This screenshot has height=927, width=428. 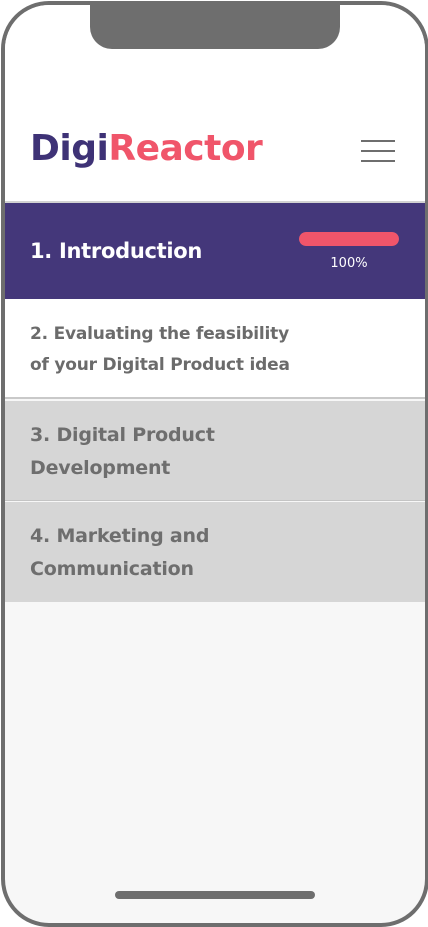 I want to click on home-indicator, so click(x=215, y=895).